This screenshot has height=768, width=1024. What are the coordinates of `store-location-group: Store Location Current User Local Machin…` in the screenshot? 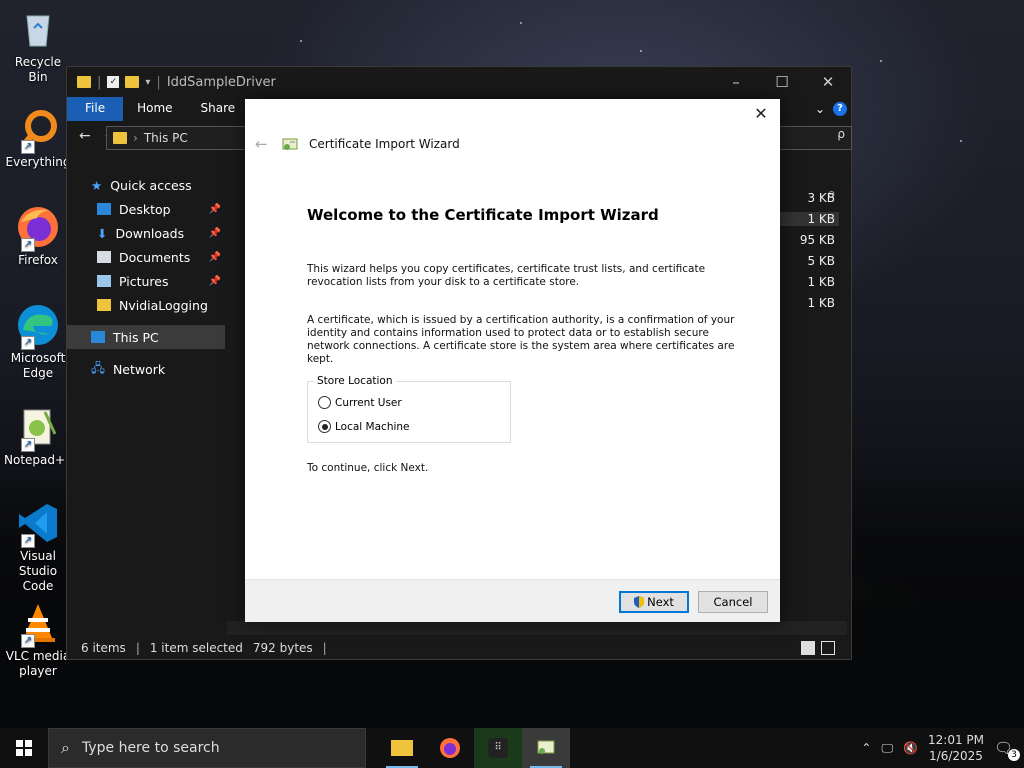 It's located at (409, 409).